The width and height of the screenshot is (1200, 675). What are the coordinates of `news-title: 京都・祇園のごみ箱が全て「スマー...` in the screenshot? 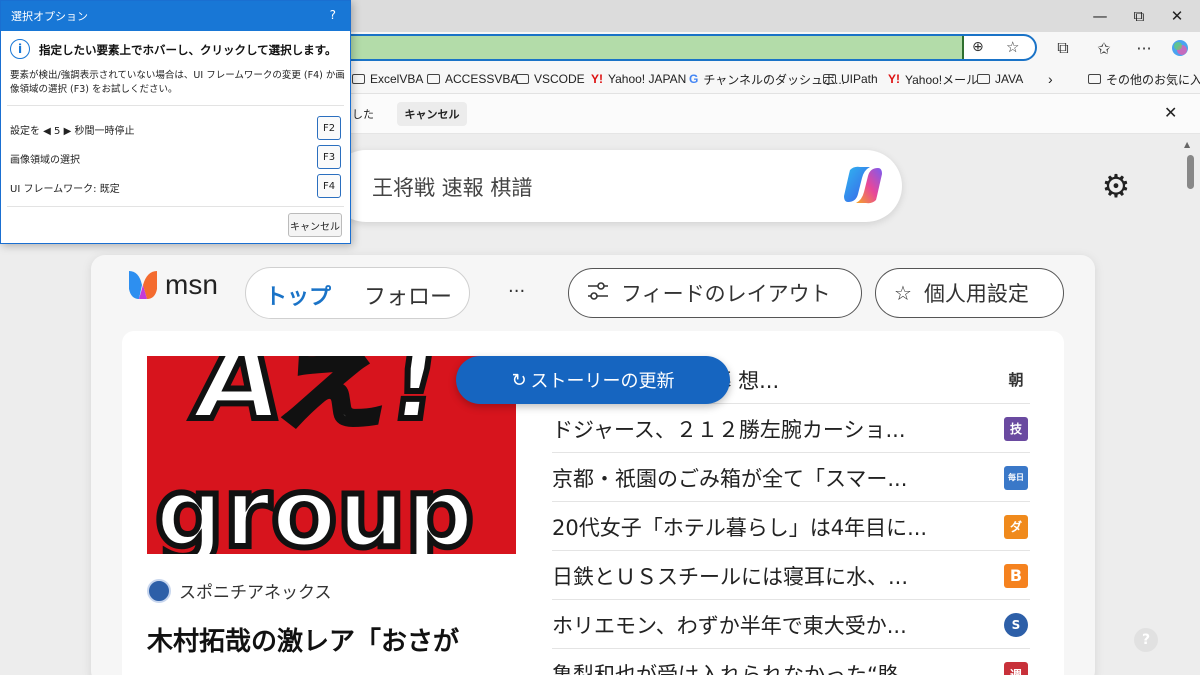 It's located at (730, 478).